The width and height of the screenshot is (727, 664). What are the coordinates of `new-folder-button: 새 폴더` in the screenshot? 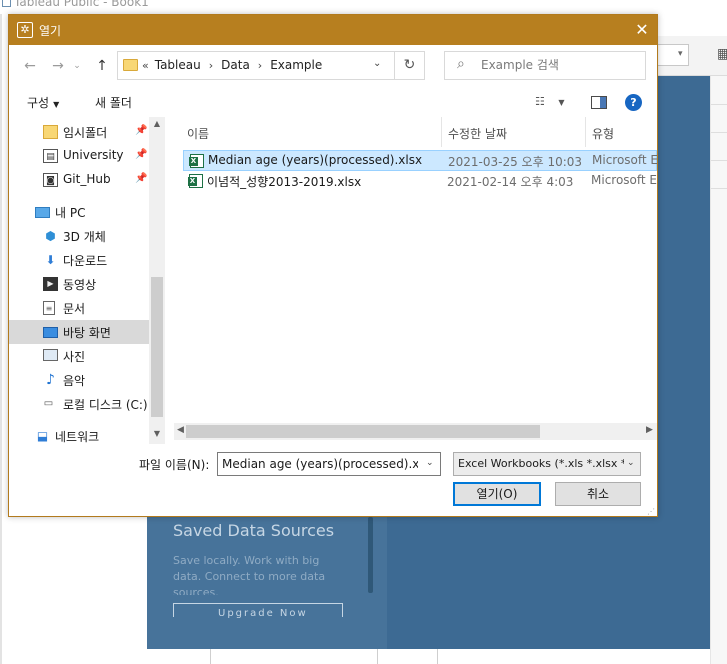 It's located at (113, 102).